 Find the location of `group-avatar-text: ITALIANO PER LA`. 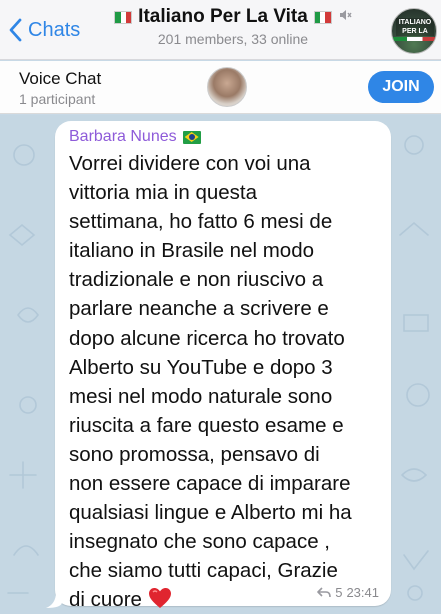

group-avatar-text: ITALIANO PER LA is located at coordinates (415, 27).